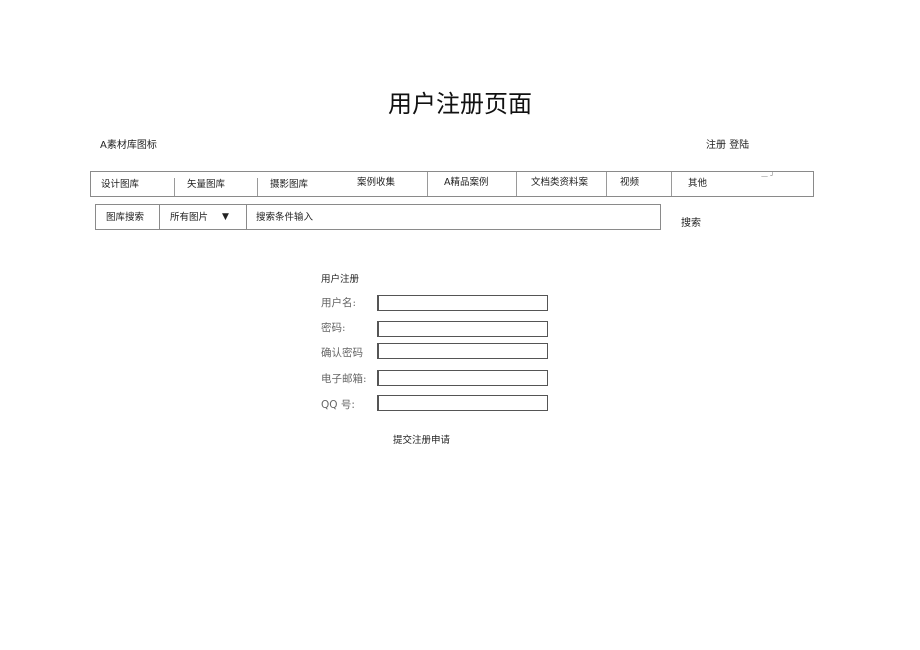 The width and height of the screenshot is (920, 650). What do you see at coordinates (462, 329) in the screenshot?
I see `password-field` at bounding box center [462, 329].